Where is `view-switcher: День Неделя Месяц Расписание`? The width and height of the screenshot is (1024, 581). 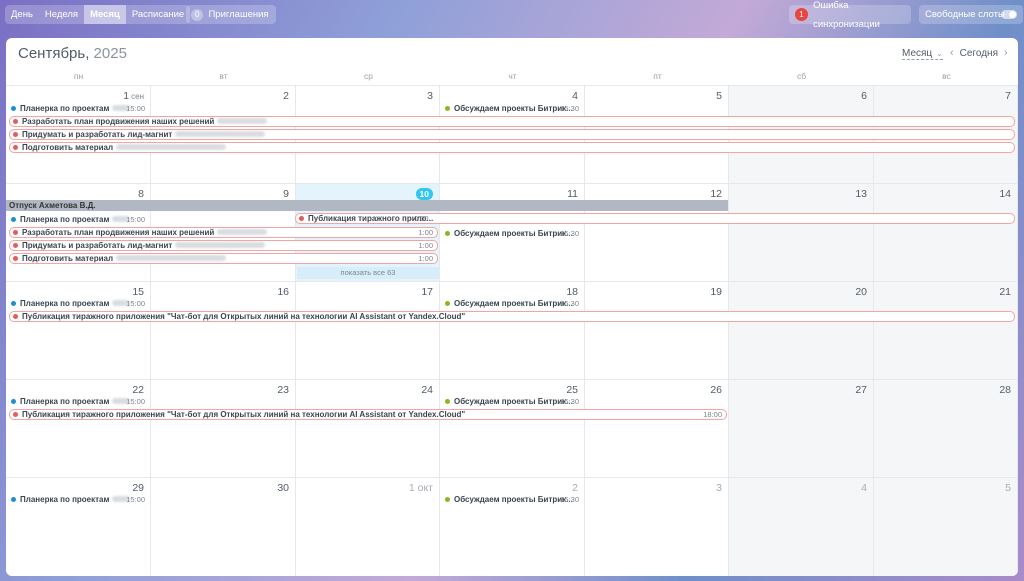
view-switcher: День Неделя Месяц Расписание is located at coordinates (98, 14).